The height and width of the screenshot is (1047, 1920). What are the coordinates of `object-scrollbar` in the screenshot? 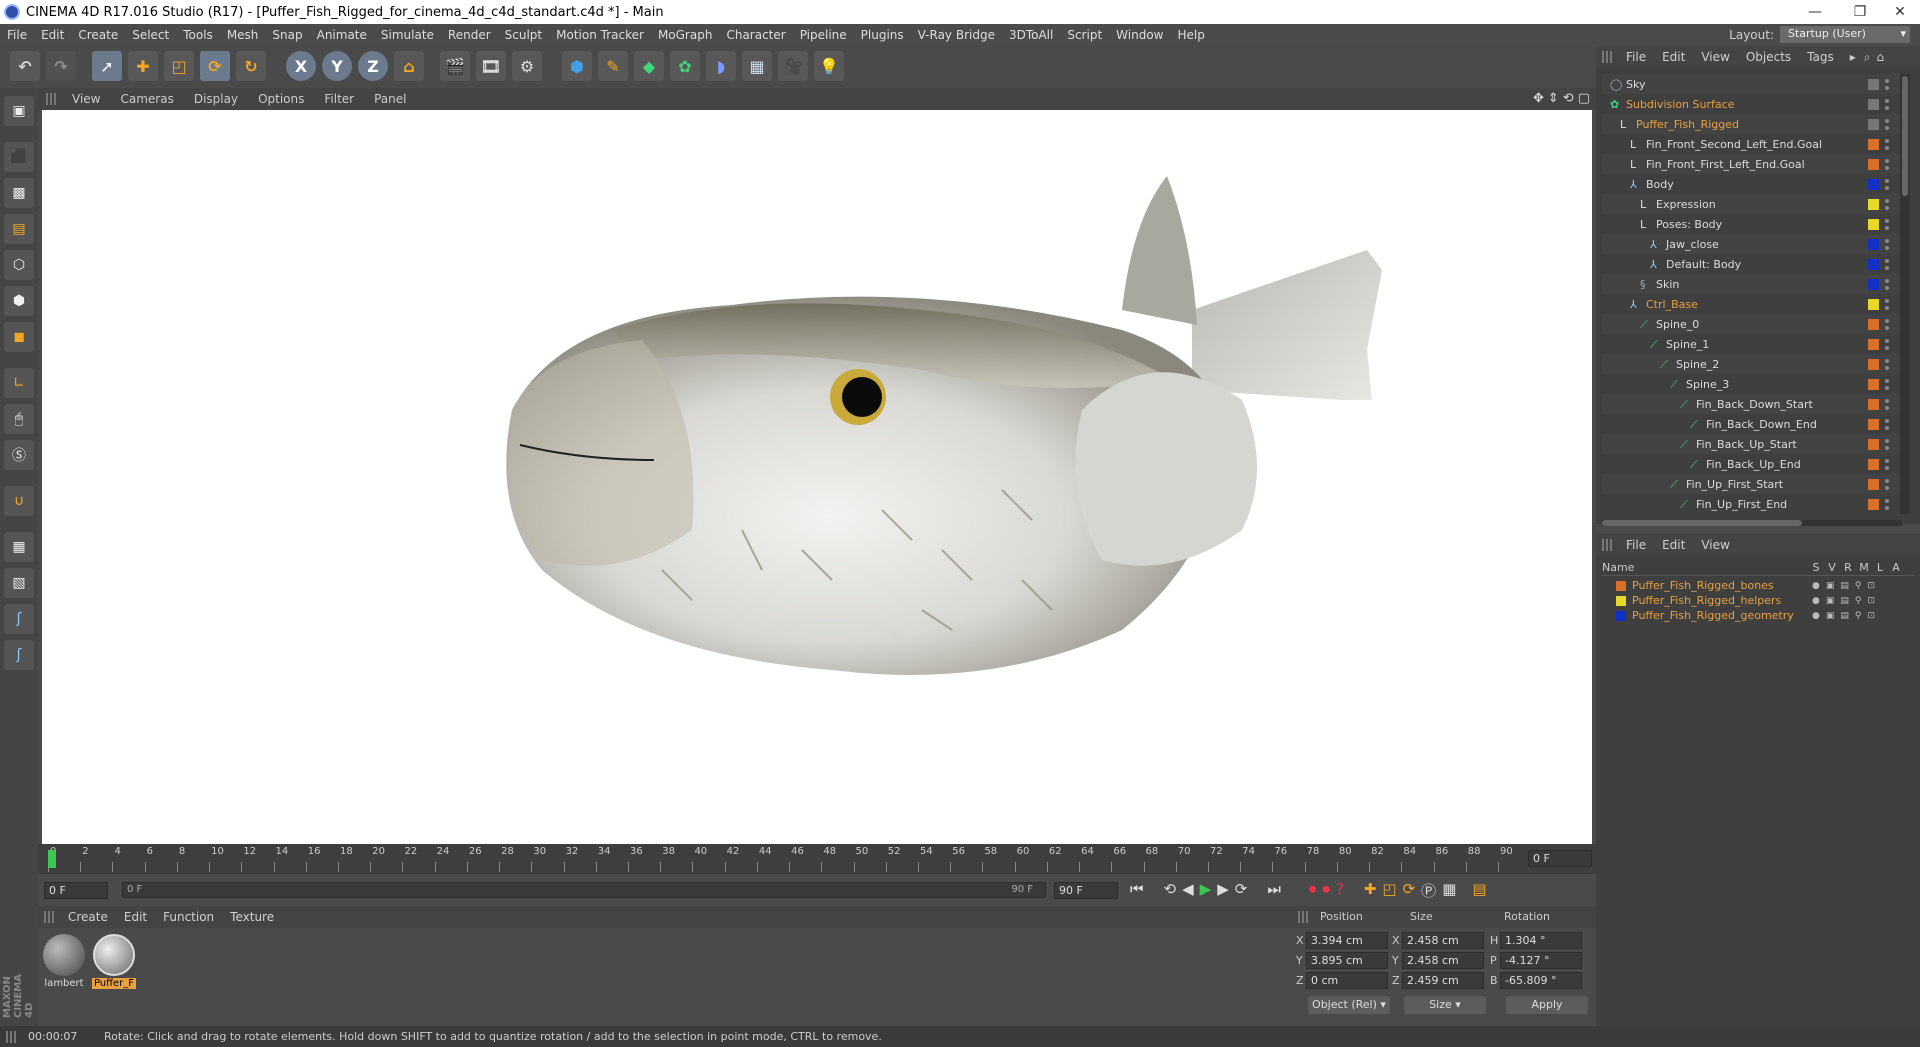 It's located at (1905, 294).